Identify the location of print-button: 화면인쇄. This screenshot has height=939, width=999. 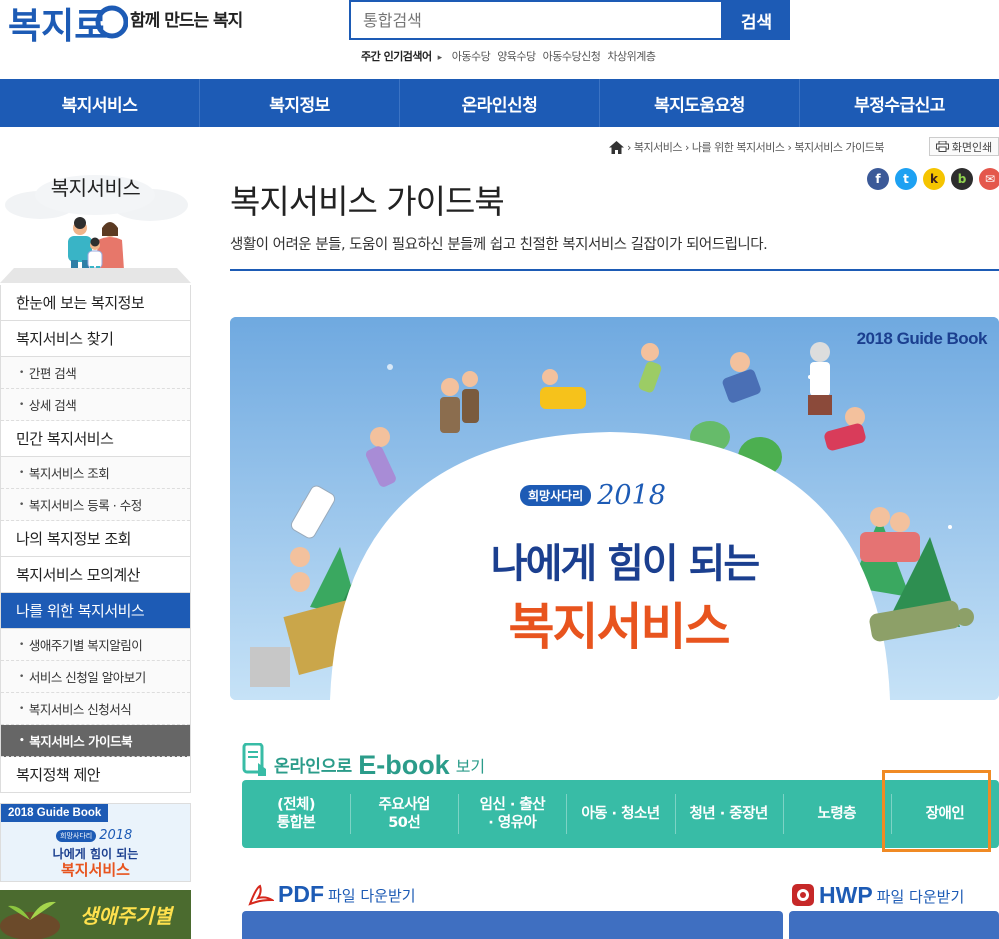
(964, 146).